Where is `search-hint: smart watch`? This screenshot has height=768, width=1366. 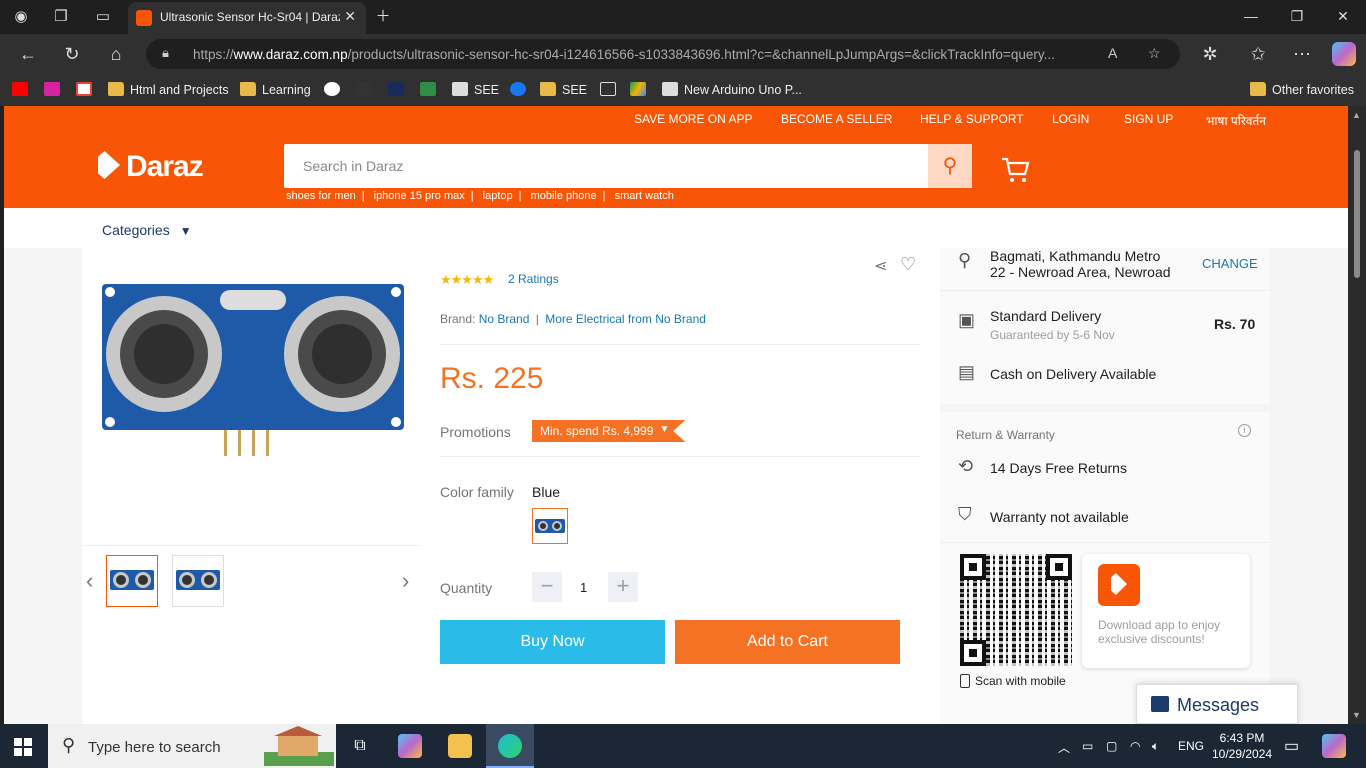 search-hint: smart watch is located at coordinates (644, 196).